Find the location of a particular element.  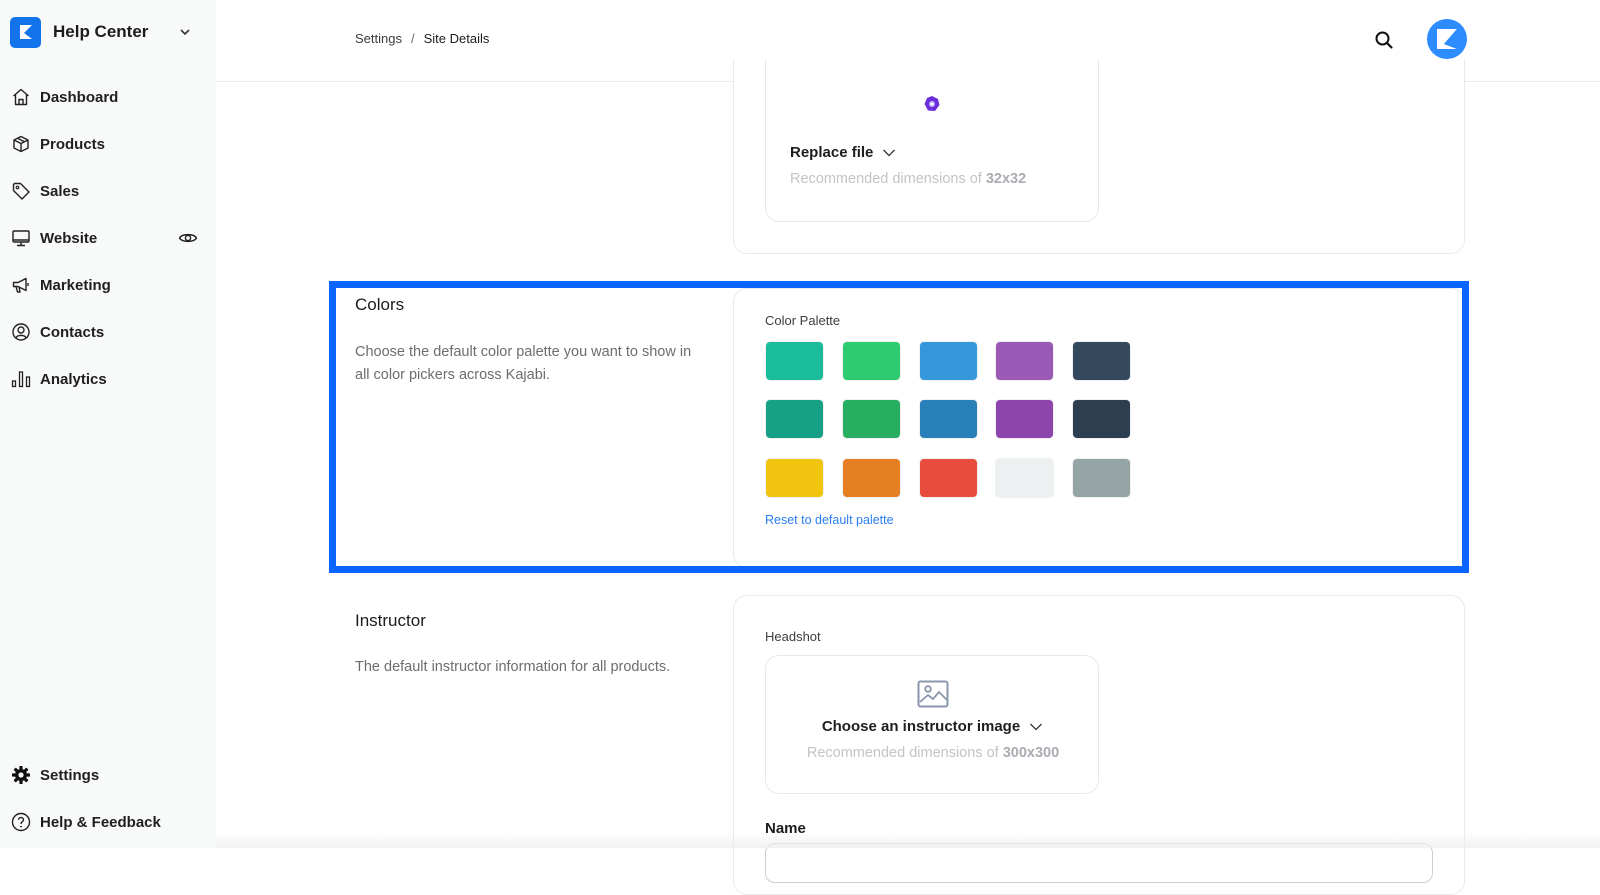

favicon-preview-icon is located at coordinates (932, 103).